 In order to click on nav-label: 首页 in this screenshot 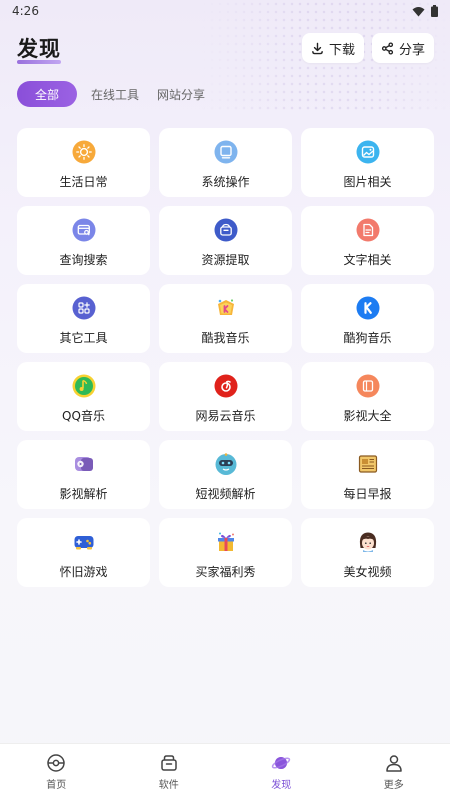, I will do `click(56, 785)`.